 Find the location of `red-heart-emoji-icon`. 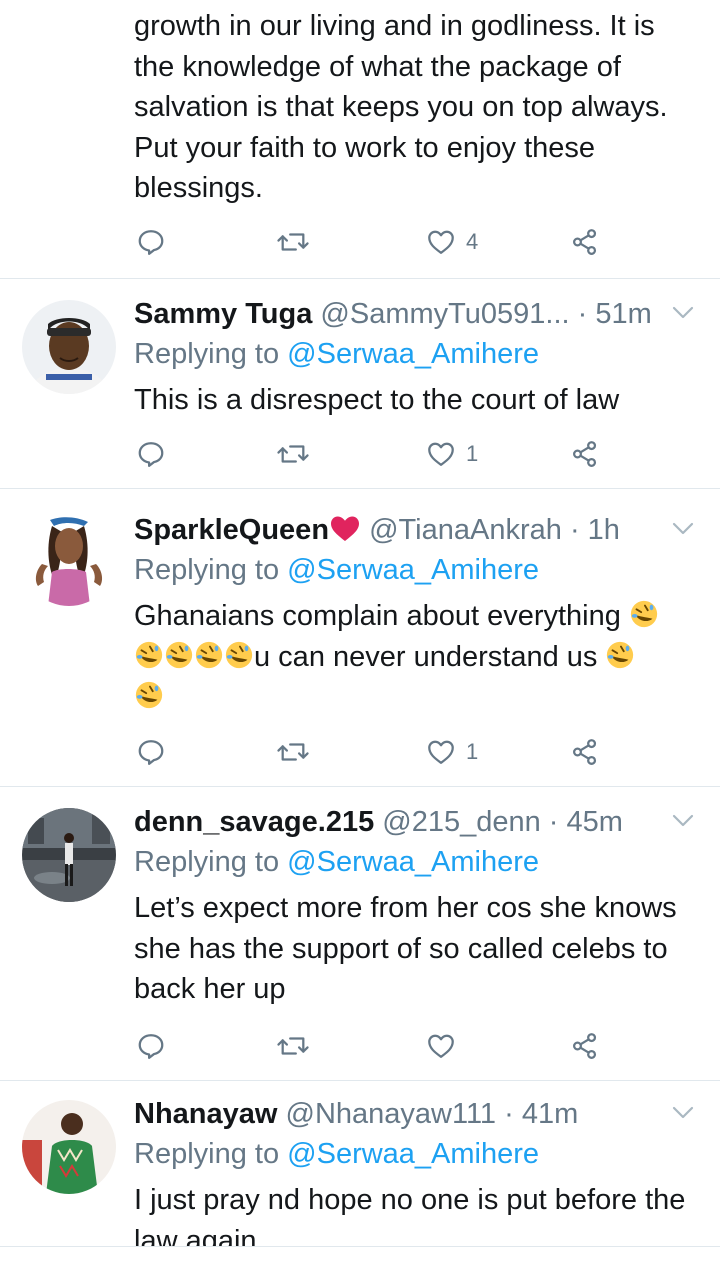

red-heart-emoji-icon is located at coordinates (345, 528).